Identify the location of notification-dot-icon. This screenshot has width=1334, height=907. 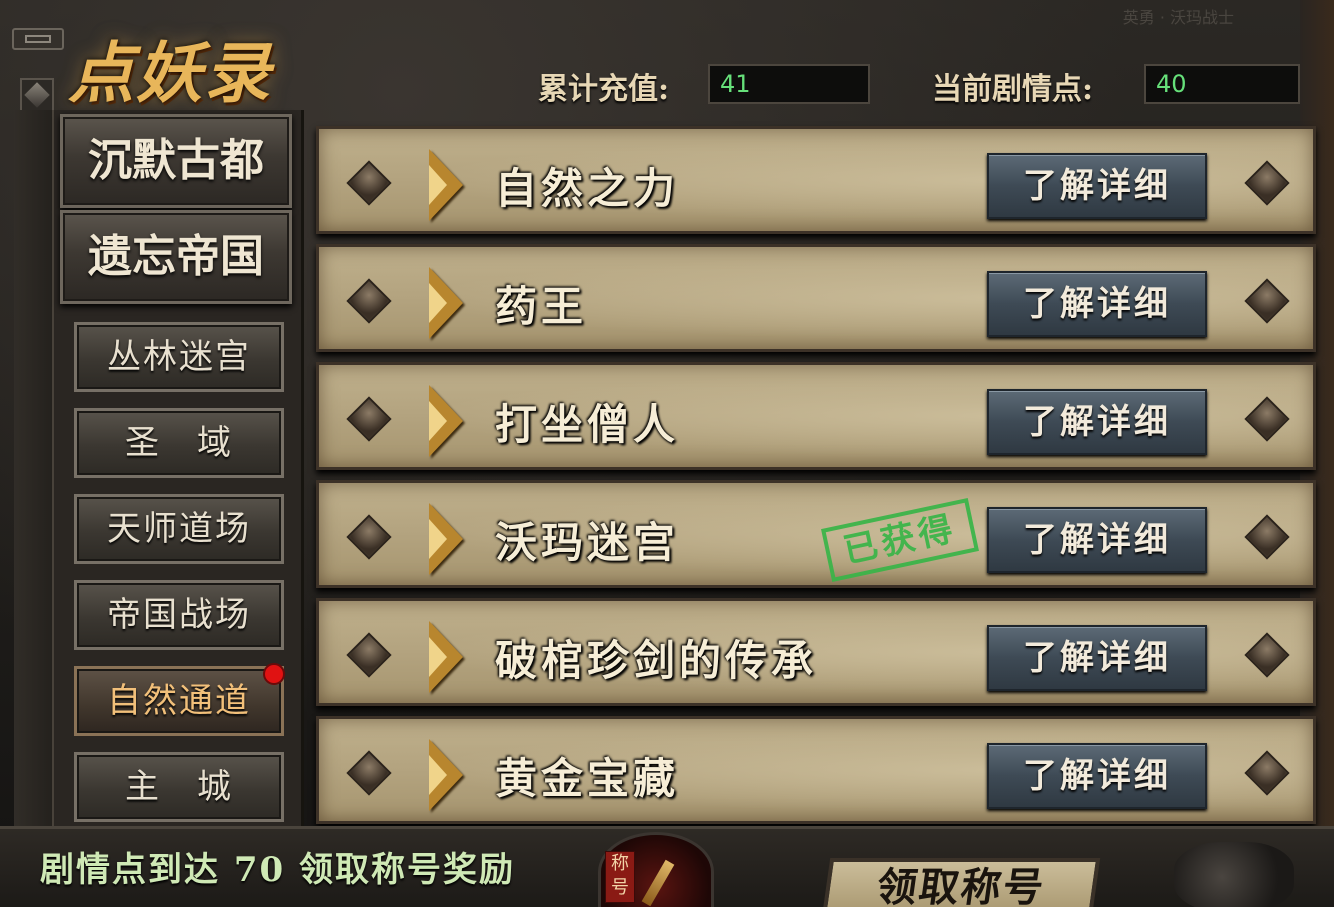
(274, 674).